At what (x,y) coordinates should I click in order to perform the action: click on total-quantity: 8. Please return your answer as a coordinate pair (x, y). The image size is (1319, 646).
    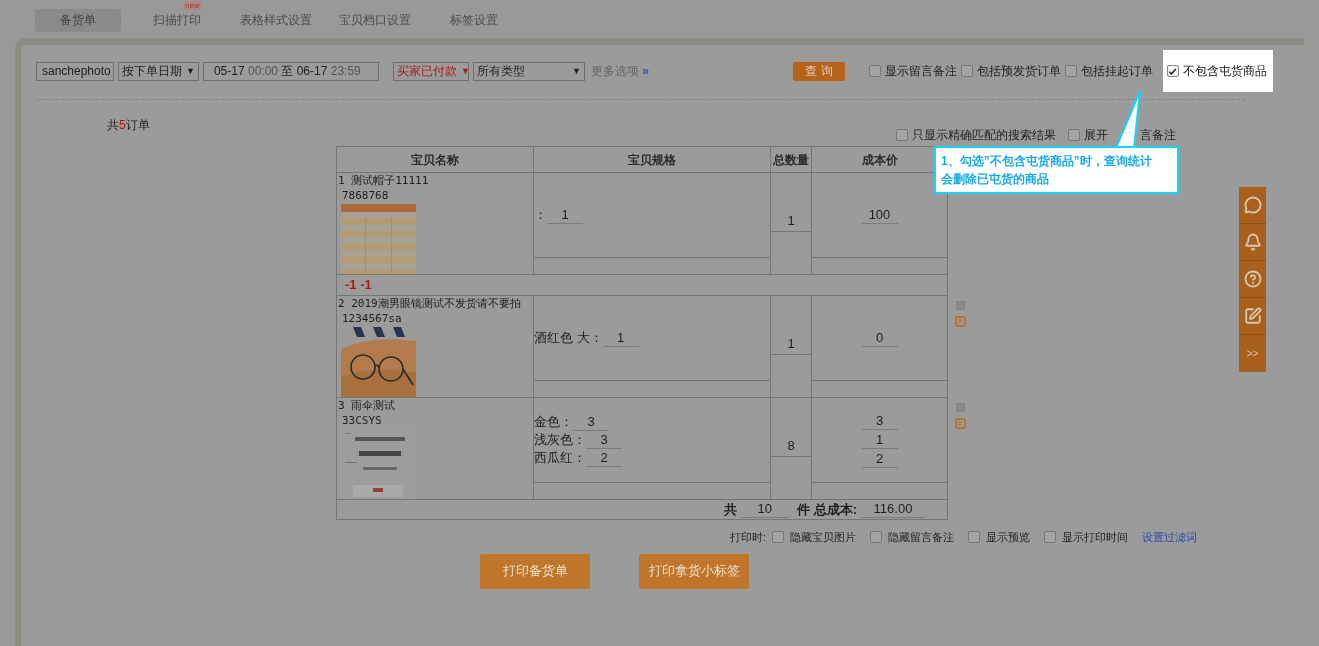
    Looking at the image, I should click on (791, 445).